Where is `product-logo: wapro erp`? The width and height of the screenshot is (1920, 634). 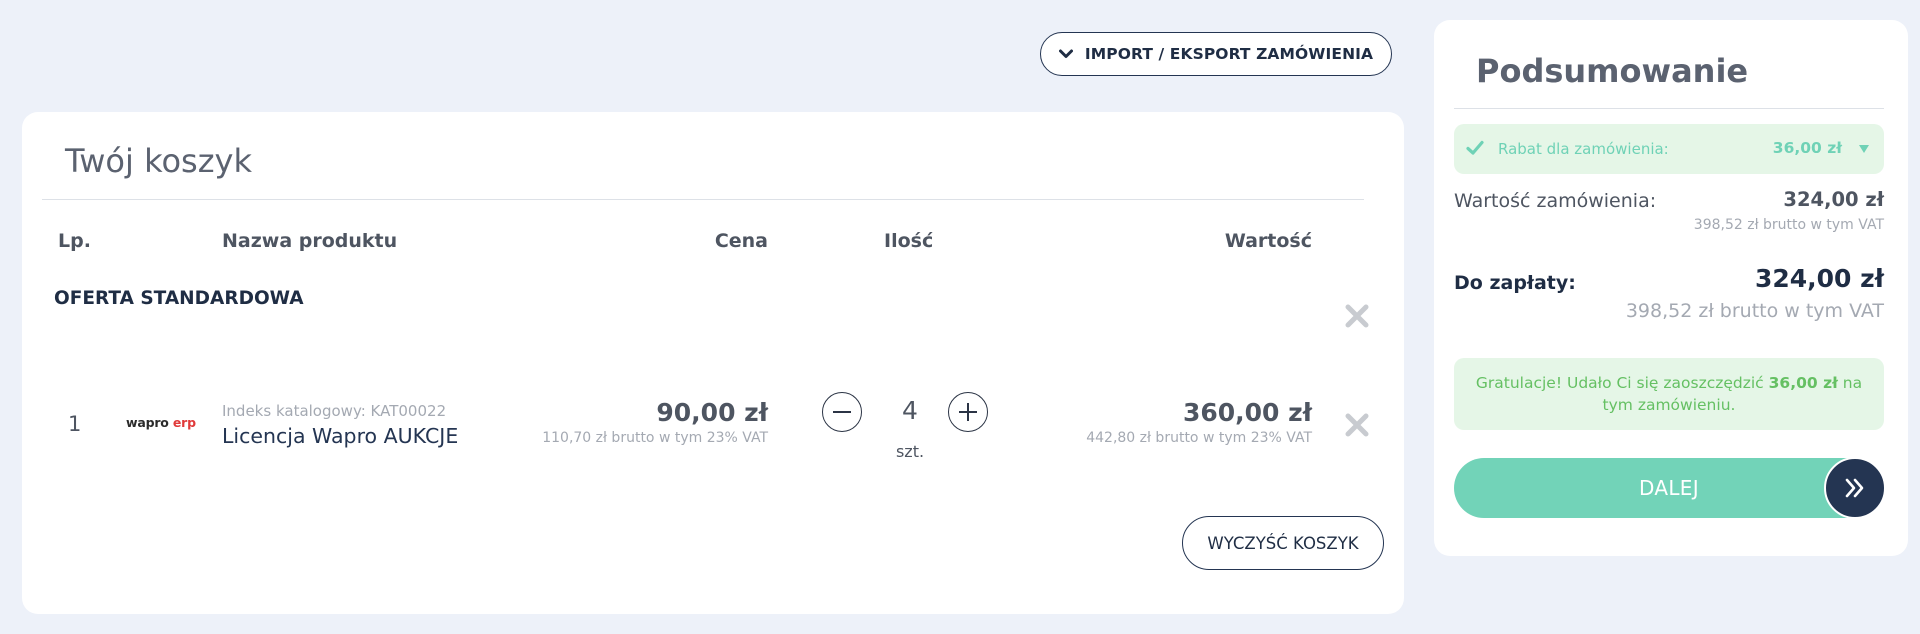
product-logo: wapro erp is located at coordinates (161, 422).